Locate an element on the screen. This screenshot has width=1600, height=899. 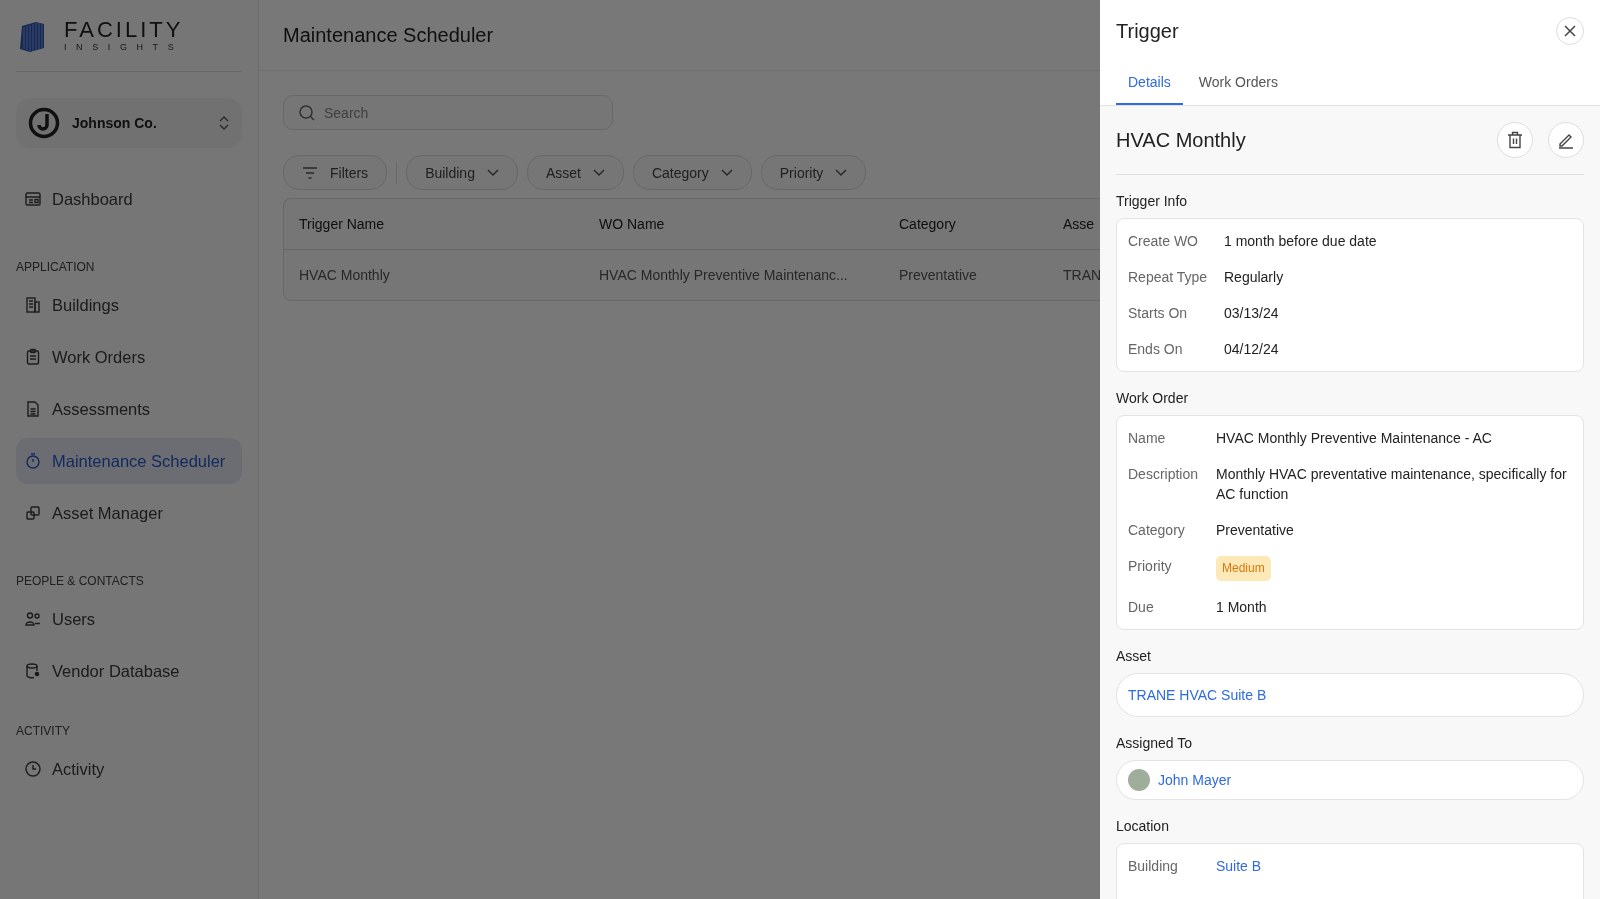
tab: Work Orders is located at coordinates (1238, 83).